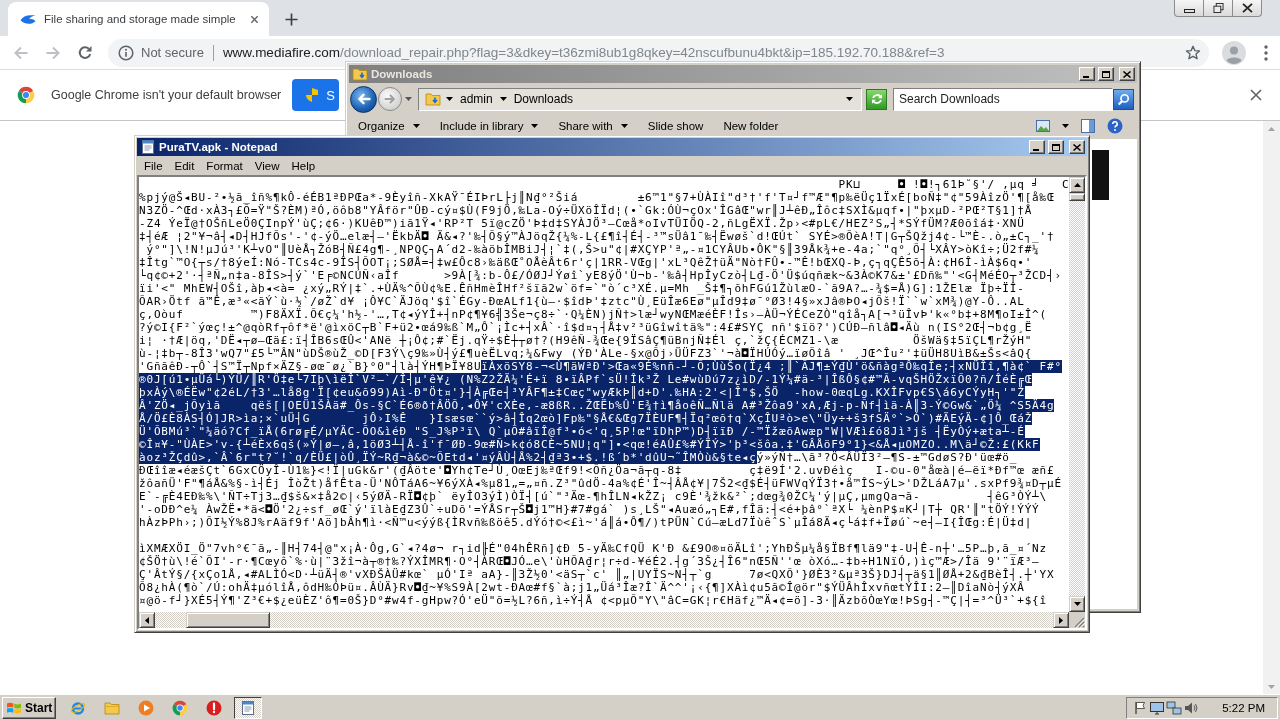  What do you see at coordinates (586, 522) in the screenshot?
I see `text-line: hÀzÞPh›;)ÕI½Ý%8J%rAäf9f'Aö]bÂh¶ì·<Ñ™u<ýýß{ÌRvñ‰ßöê5.dÝó†©<£ì~'á║á•Ô¶/)tPÜN`Cú—æLd7ÏùêˆS`µÎá8Ä◂ç└á‡f+Ïøú`~e┤—I{ÎŒg:É|Ü‡d|` at bounding box center [586, 522].